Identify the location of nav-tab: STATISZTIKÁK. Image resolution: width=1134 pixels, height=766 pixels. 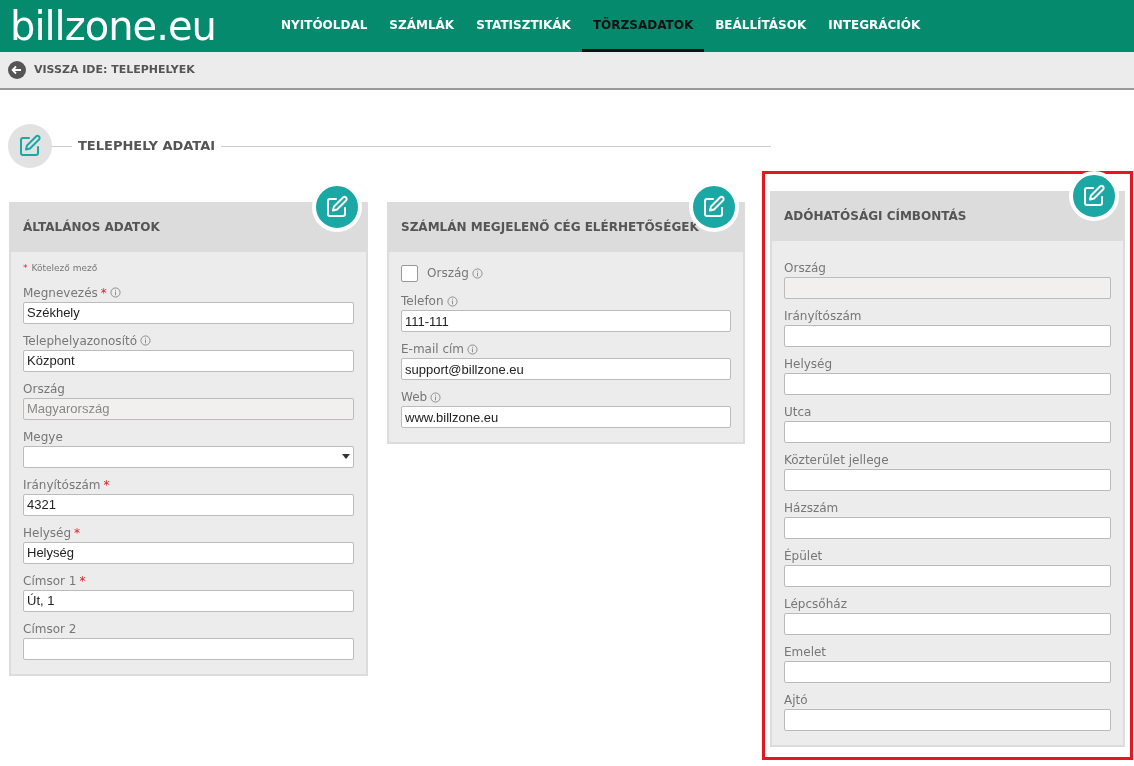
(523, 26).